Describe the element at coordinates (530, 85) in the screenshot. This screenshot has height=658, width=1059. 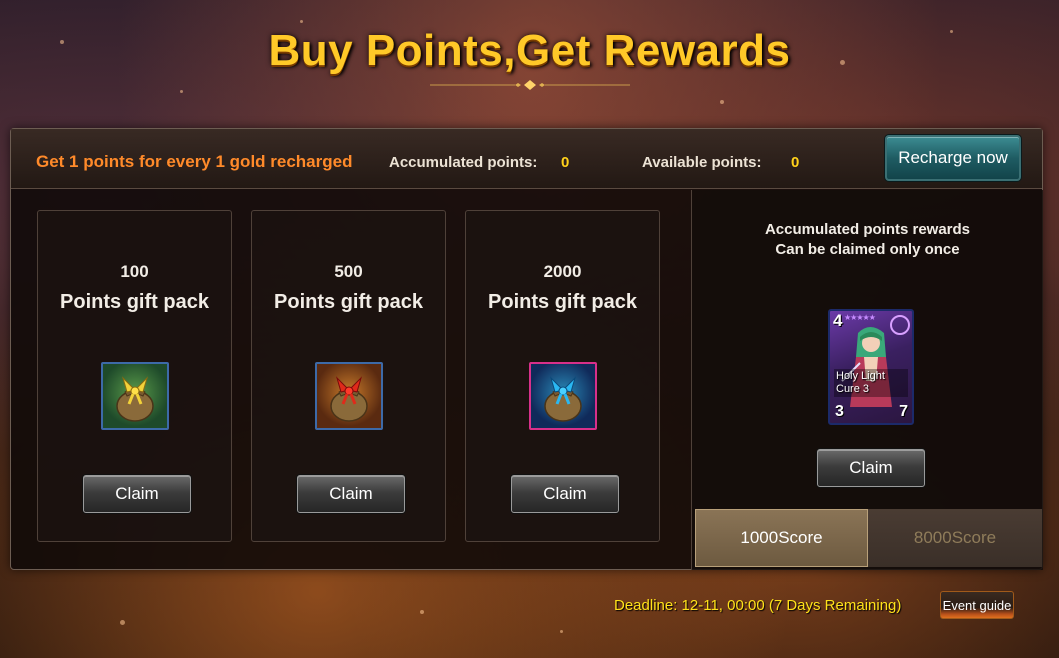
I see `title-ornament-icon` at that location.